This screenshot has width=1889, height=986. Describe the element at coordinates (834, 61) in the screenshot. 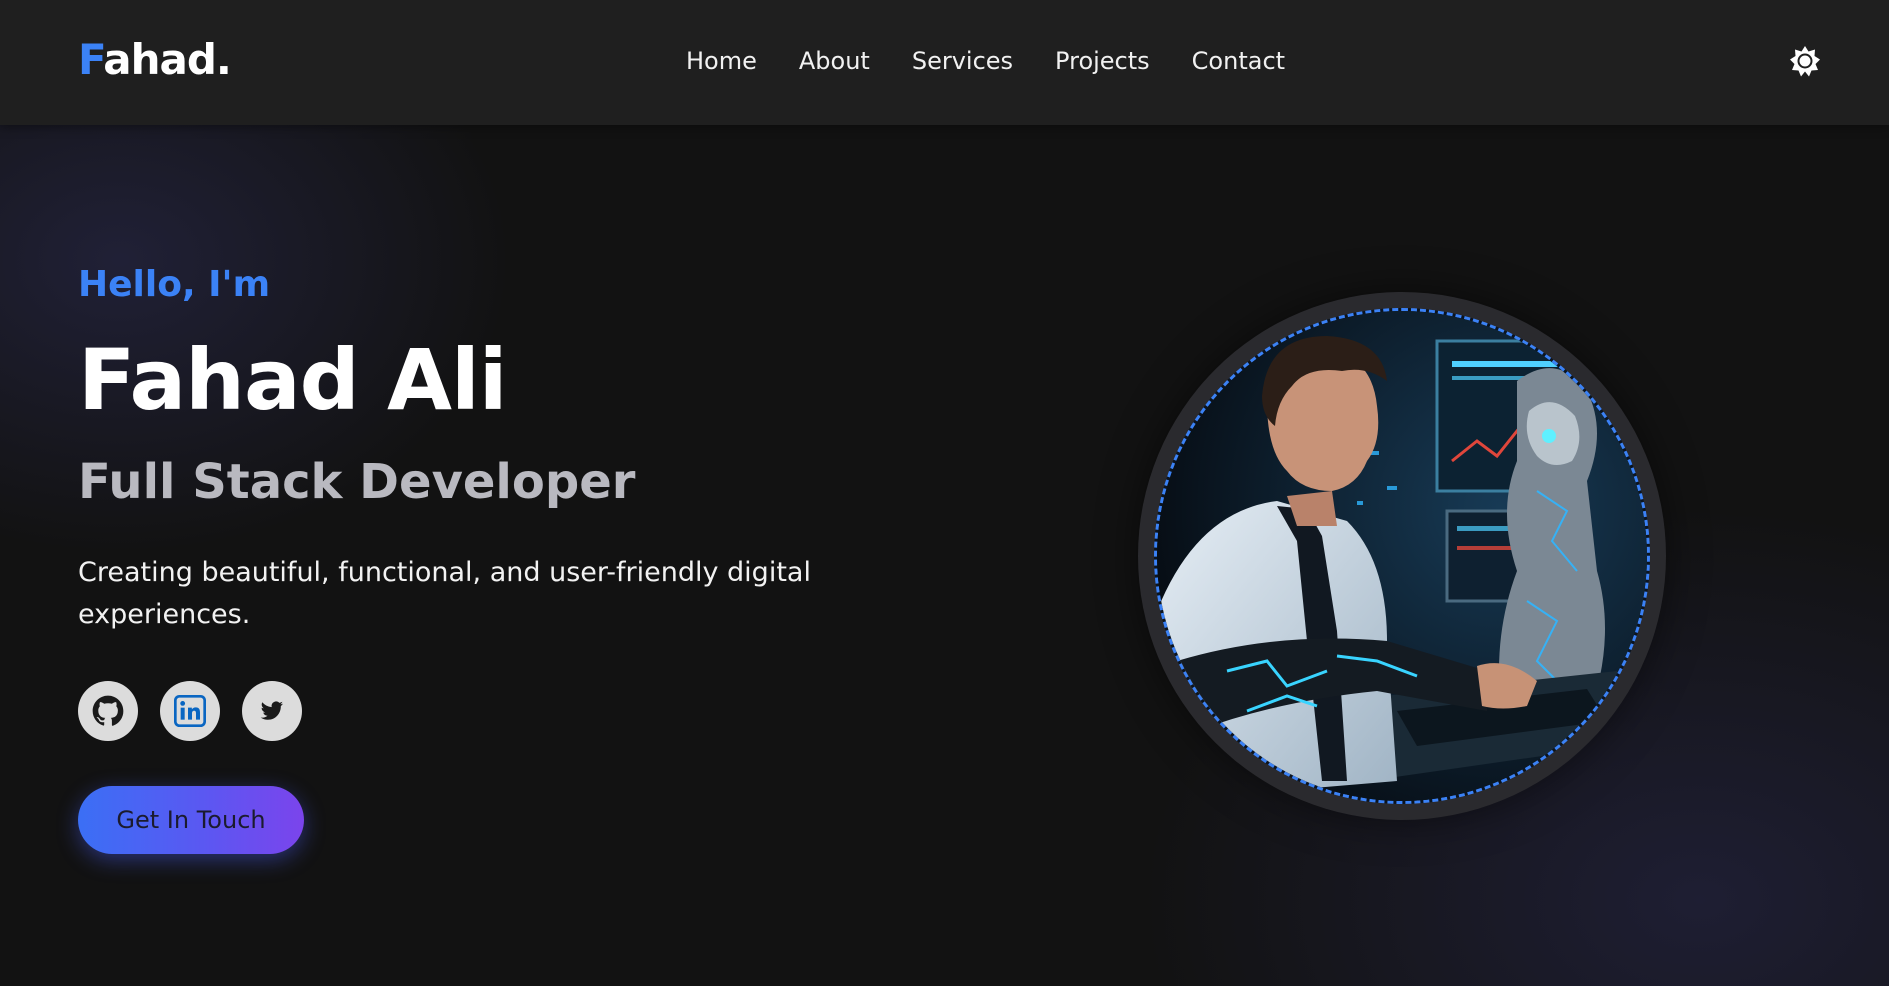

I see `nav-link-about: About` at that location.